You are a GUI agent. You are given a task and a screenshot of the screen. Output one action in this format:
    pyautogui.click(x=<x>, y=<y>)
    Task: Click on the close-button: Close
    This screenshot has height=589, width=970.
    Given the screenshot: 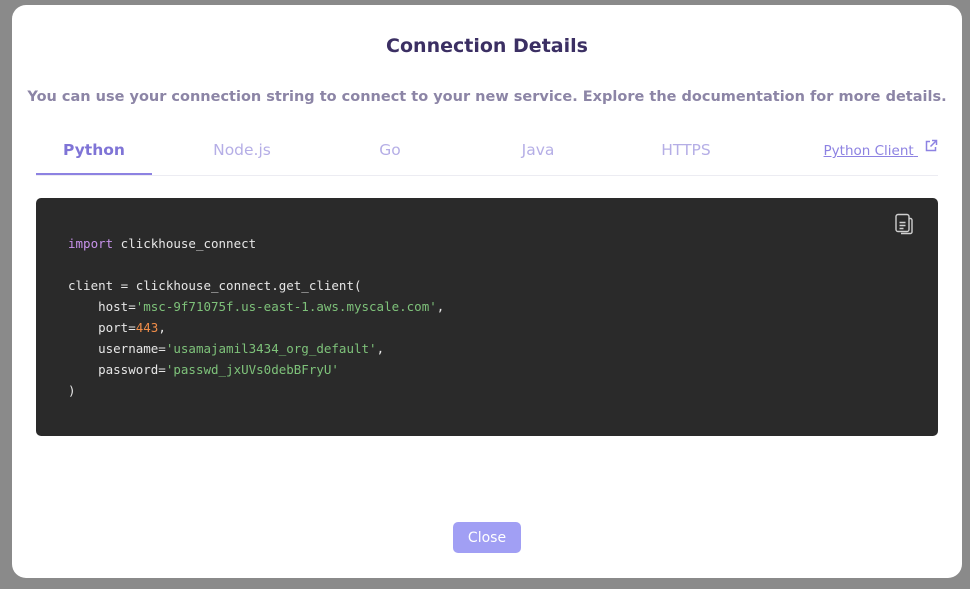 What is the action you would take?
    pyautogui.click(x=487, y=537)
    